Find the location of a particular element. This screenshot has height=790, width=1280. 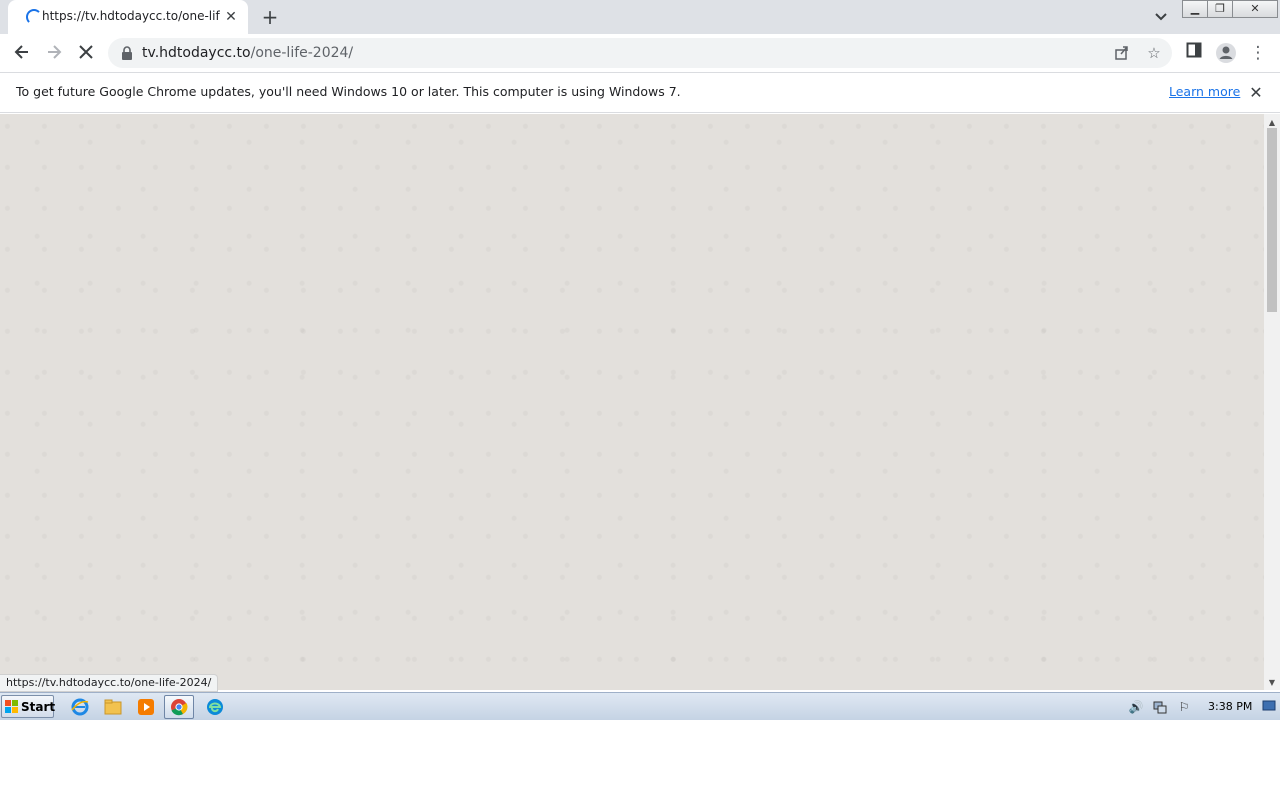

new-tab-icon: + is located at coordinates (270, 17).